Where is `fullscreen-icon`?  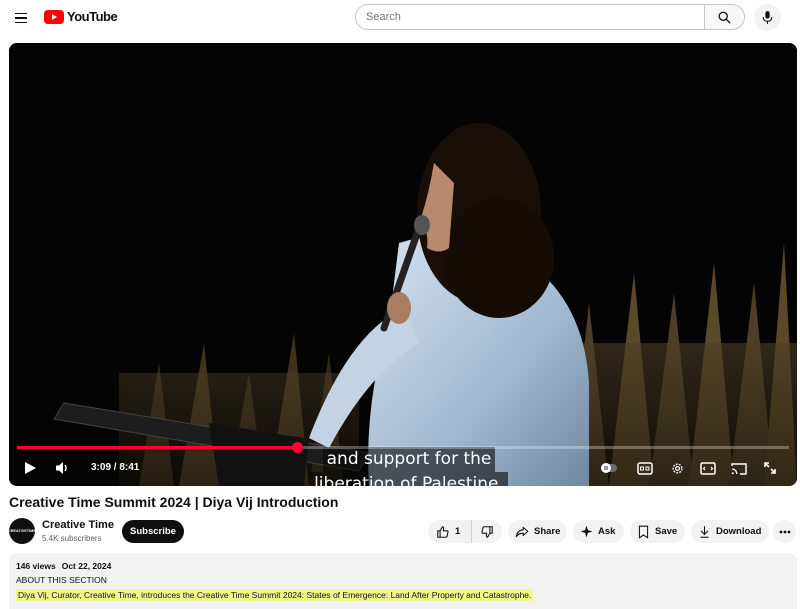
fullscreen-icon is located at coordinates (770, 468).